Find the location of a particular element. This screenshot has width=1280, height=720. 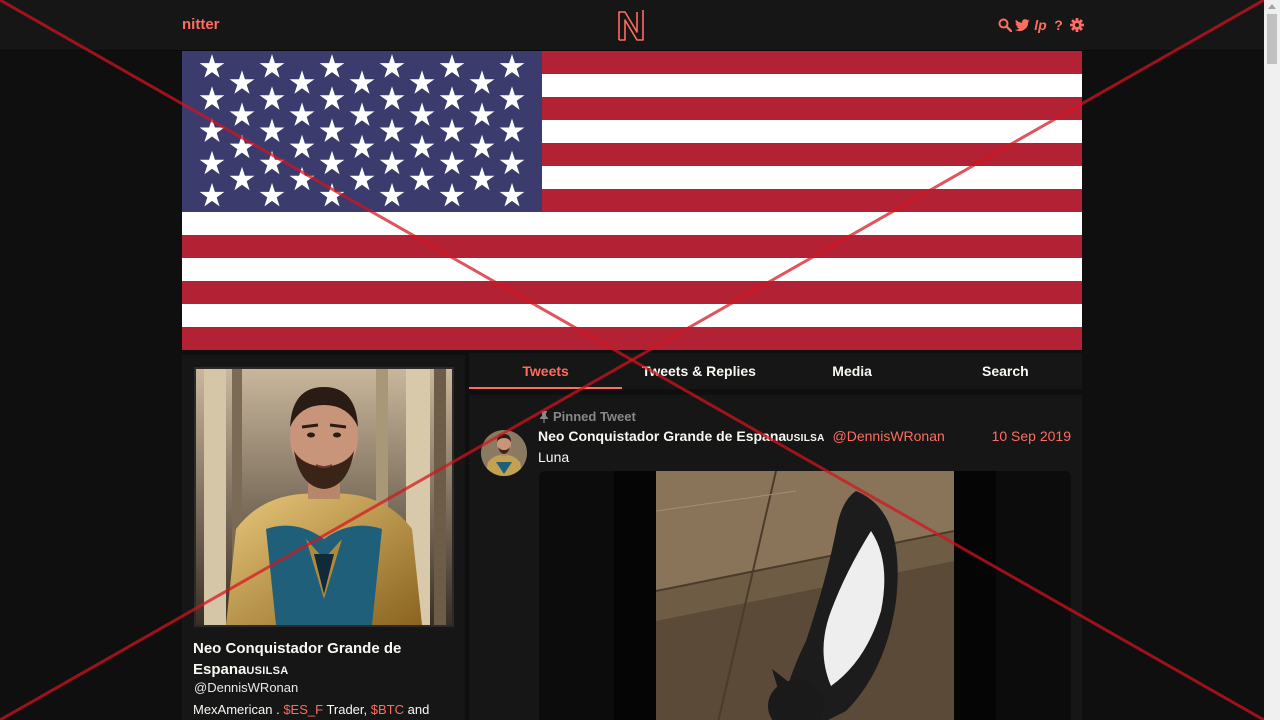

tweet-fullname-suffix: USILSA is located at coordinates (805, 438).